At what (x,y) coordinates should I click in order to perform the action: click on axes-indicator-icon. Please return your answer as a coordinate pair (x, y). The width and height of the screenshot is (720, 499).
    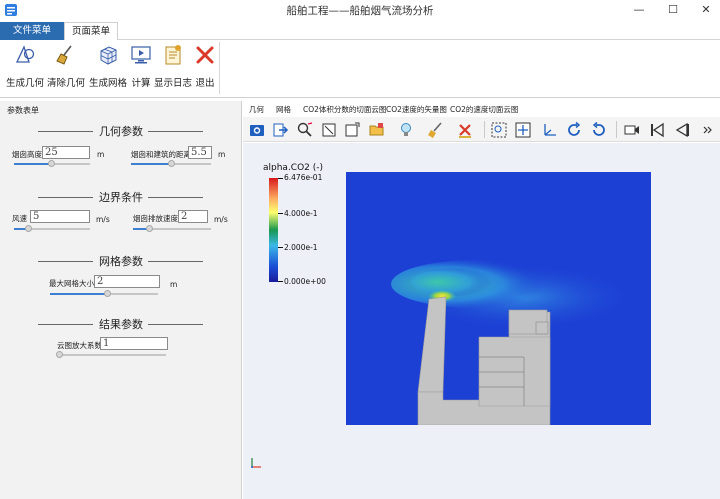
    Looking at the image, I should click on (256, 463).